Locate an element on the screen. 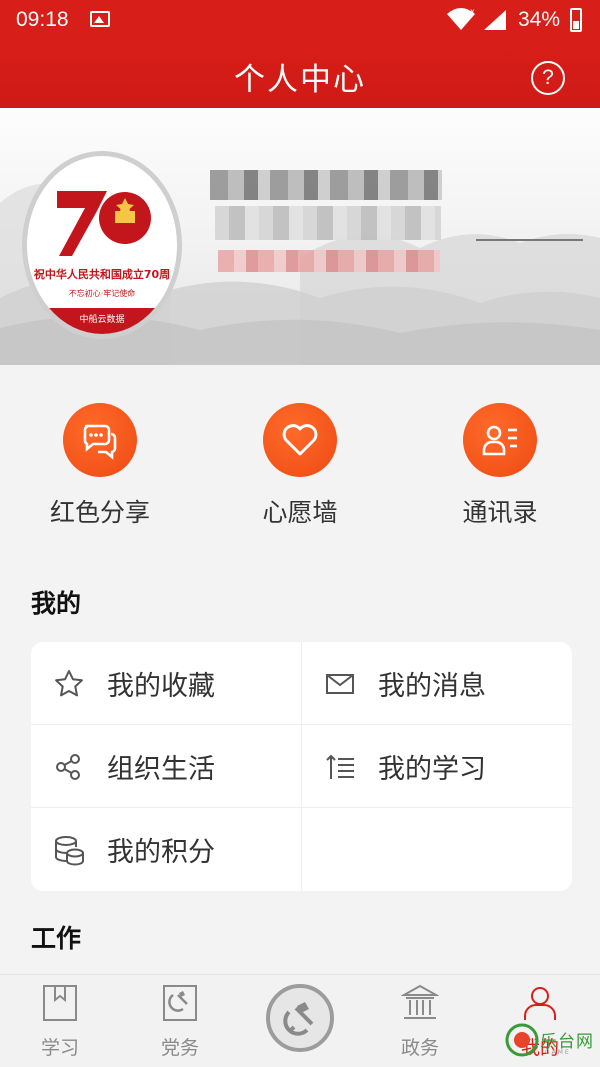  tab-study: 学习 is located at coordinates (60, 1021).